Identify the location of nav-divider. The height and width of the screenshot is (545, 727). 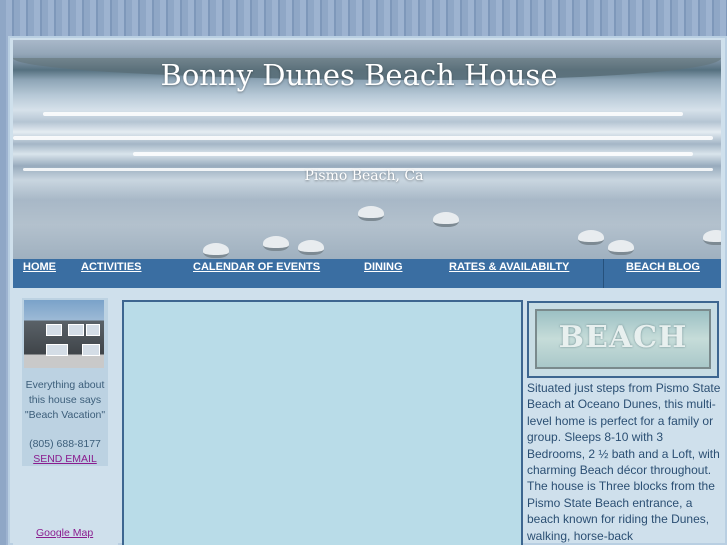
(603, 273).